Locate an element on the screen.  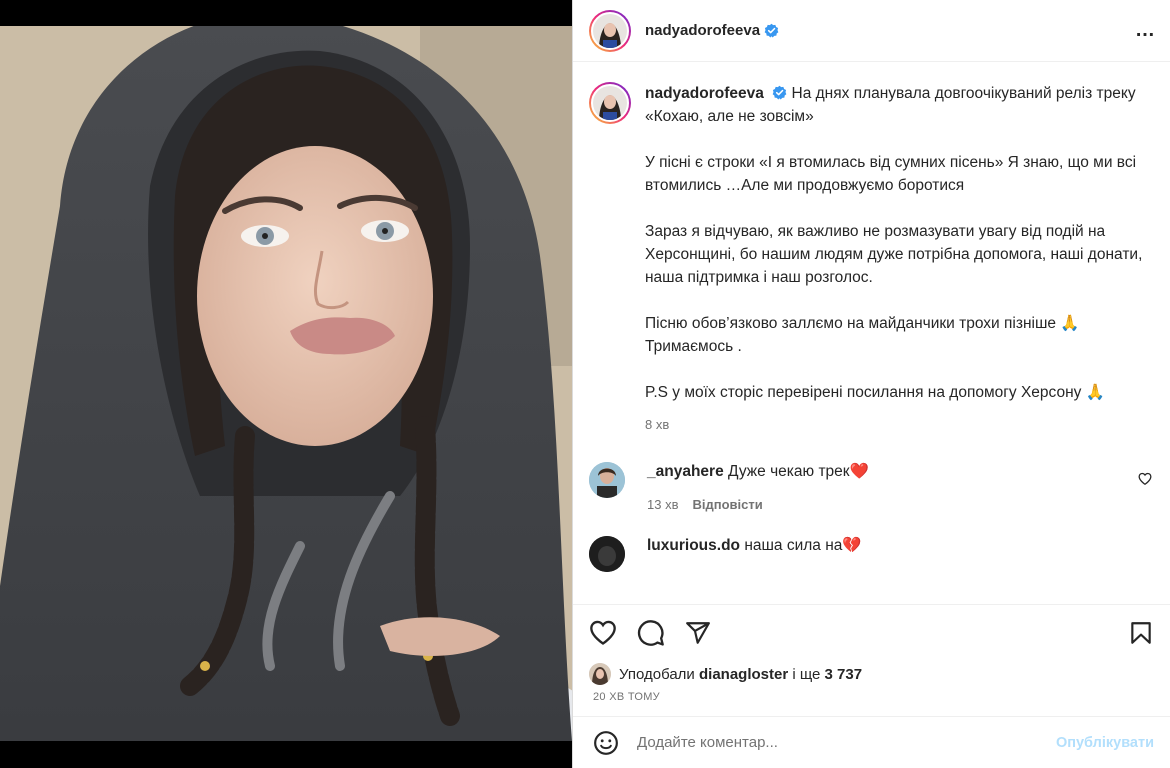
save-bookmark-icon is located at coordinates (1141, 633).